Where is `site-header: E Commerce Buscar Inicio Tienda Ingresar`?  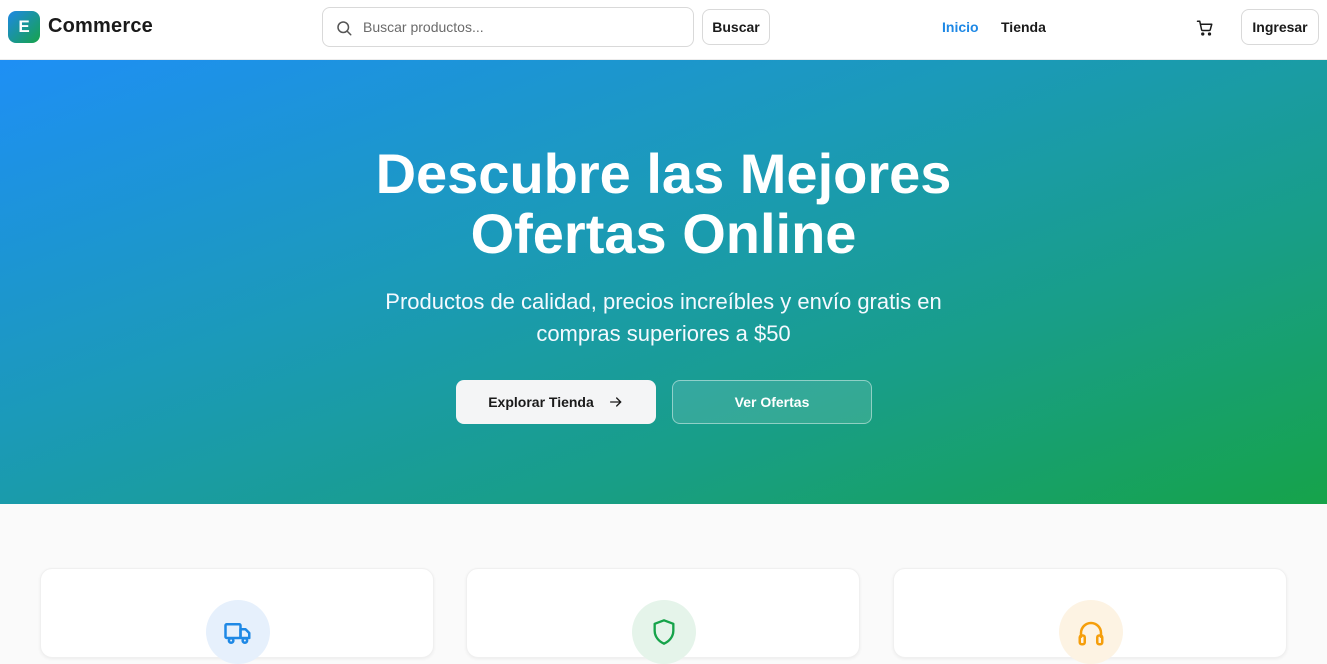 site-header: E Commerce Buscar Inicio Tienda Ingresar is located at coordinates (663, 30).